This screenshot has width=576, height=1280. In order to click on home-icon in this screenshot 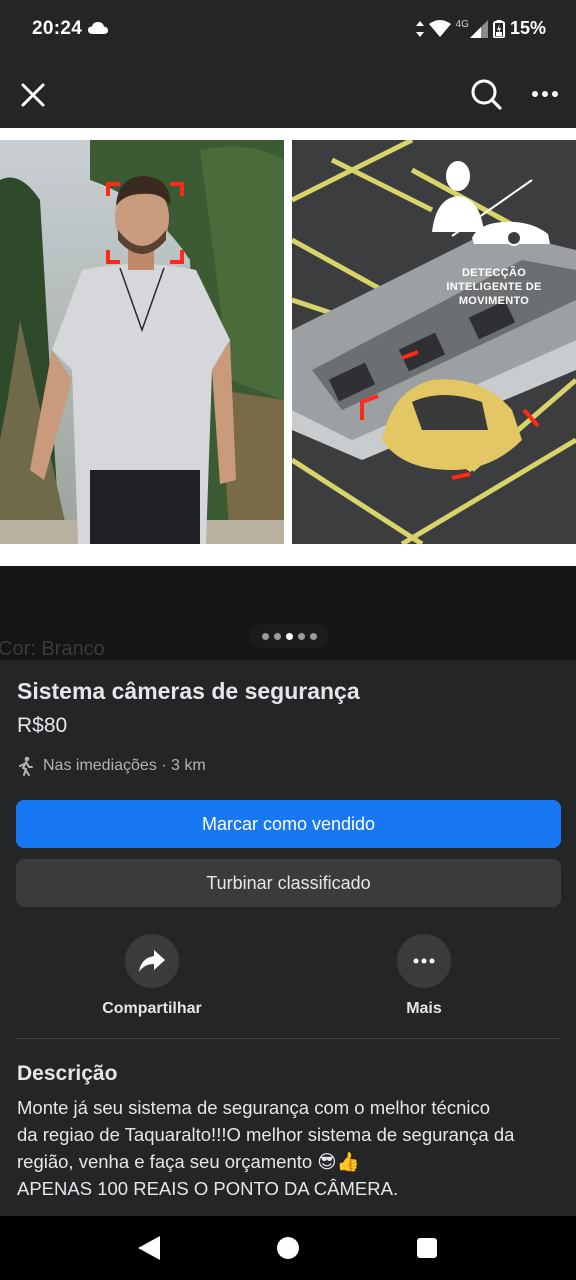, I will do `click(288, 1248)`.